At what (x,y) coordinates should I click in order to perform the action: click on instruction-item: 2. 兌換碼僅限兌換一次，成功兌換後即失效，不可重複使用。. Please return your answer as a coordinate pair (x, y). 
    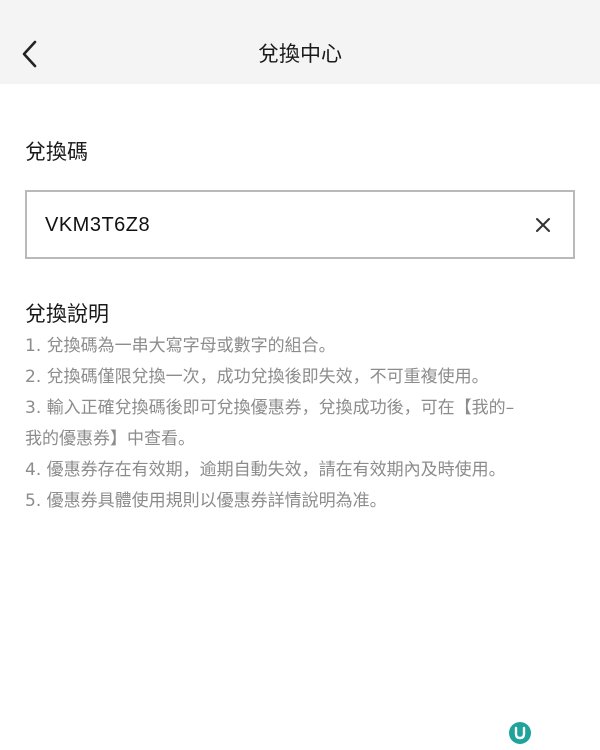
    Looking at the image, I should click on (257, 377).